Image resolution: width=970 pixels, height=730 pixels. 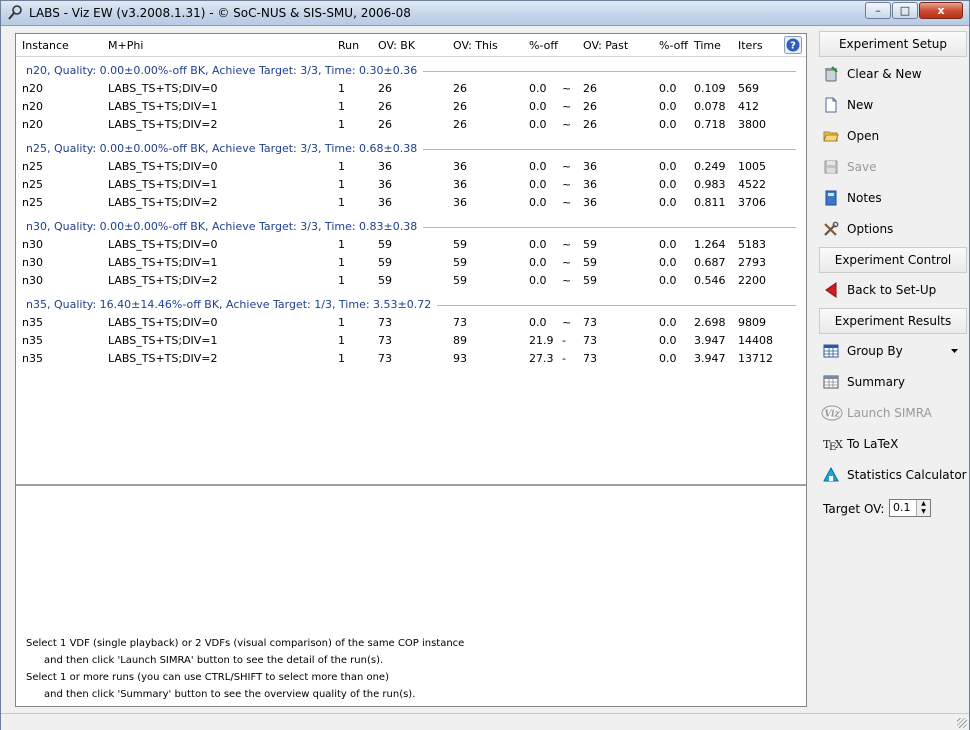 What do you see at coordinates (893, 444) in the screenshot?
I see `to-latex-button: TEX To LaTeX` at bounding box center [893, 444].